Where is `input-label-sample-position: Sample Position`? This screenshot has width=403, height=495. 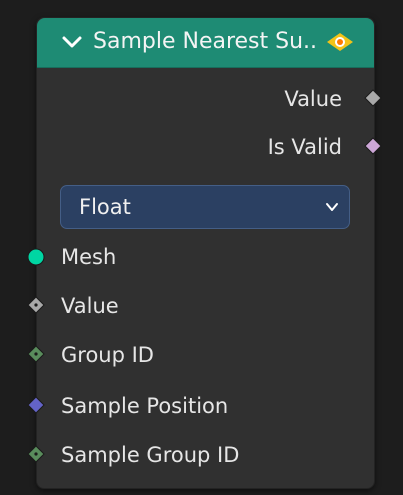 input-label-sample-position: Sample Position is located at coordinates (145, 406).